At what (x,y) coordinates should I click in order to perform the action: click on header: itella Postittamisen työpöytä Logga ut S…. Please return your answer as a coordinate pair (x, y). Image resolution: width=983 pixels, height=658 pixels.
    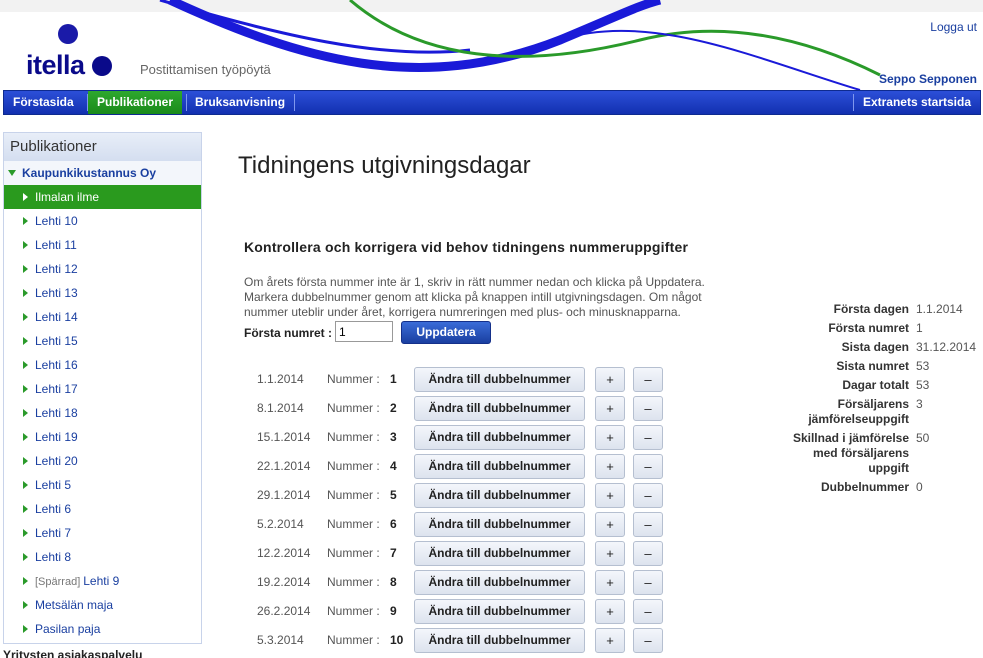
    Looking at the image, I should click on (491, 45).